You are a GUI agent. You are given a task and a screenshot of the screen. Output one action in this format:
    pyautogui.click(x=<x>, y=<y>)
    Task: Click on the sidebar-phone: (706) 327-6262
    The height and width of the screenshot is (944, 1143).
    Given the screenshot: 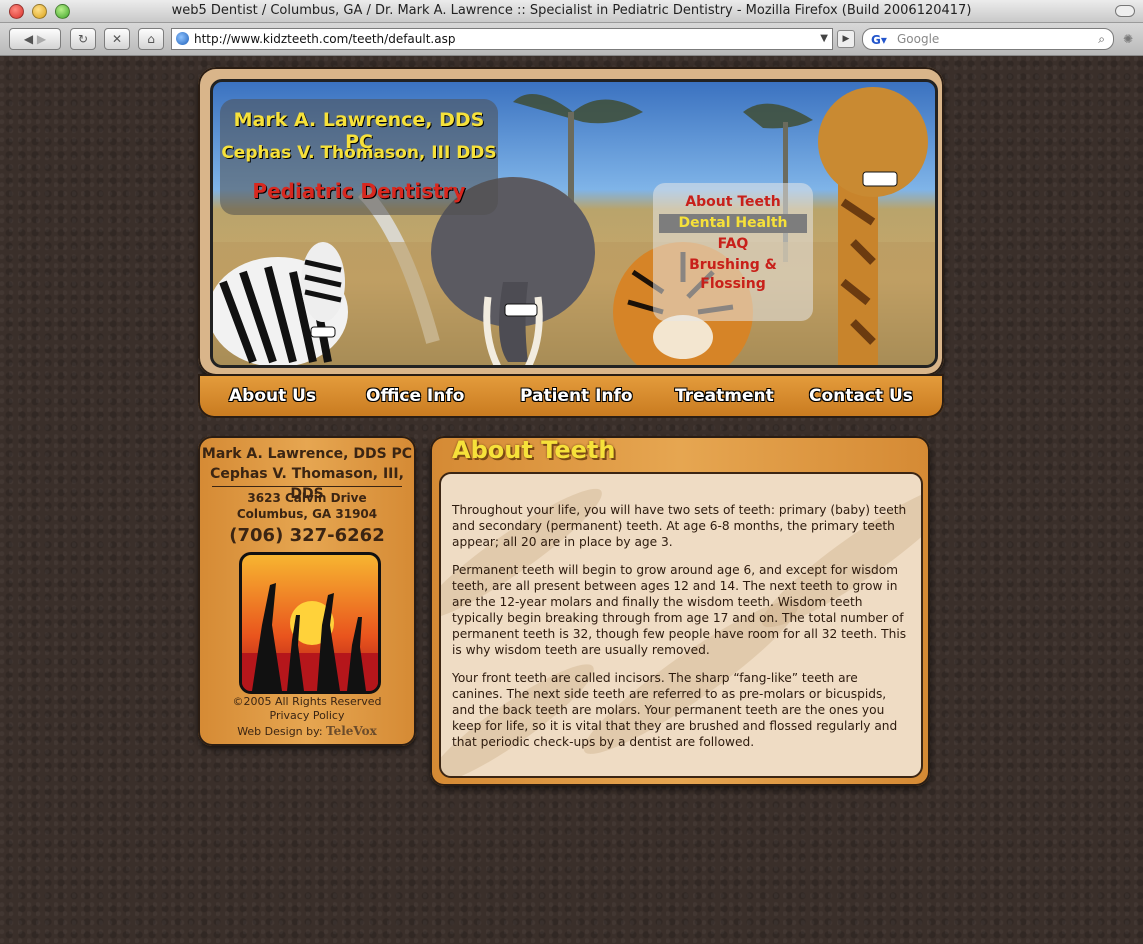 What is the action you would take?
    pyautogui.click(x=307, y=535)
    